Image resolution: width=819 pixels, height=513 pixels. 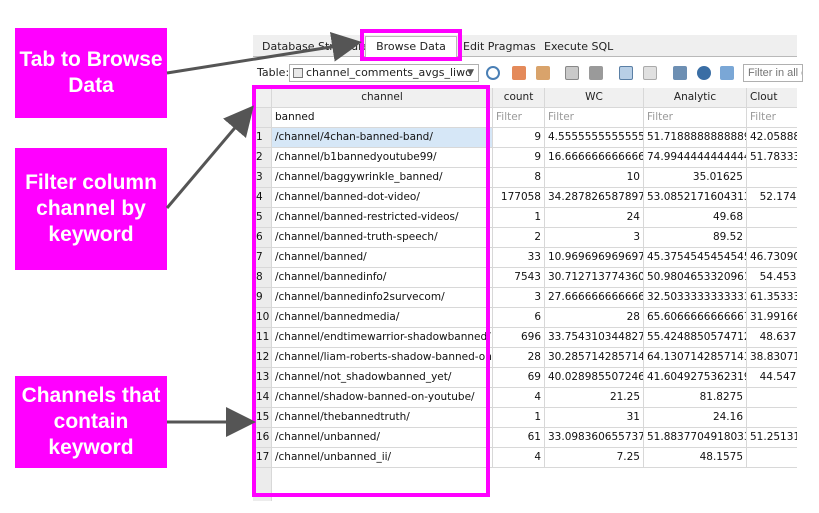 What do you see at coordinates (695, 438) in the screenshot?
I see `cell-analytic: 51.8837704918033` at bounding box center [695, 438].